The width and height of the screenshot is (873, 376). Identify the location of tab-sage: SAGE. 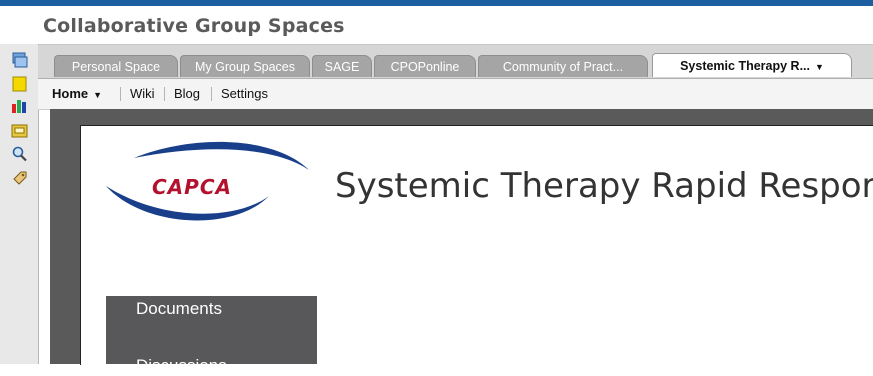
(342, 66).